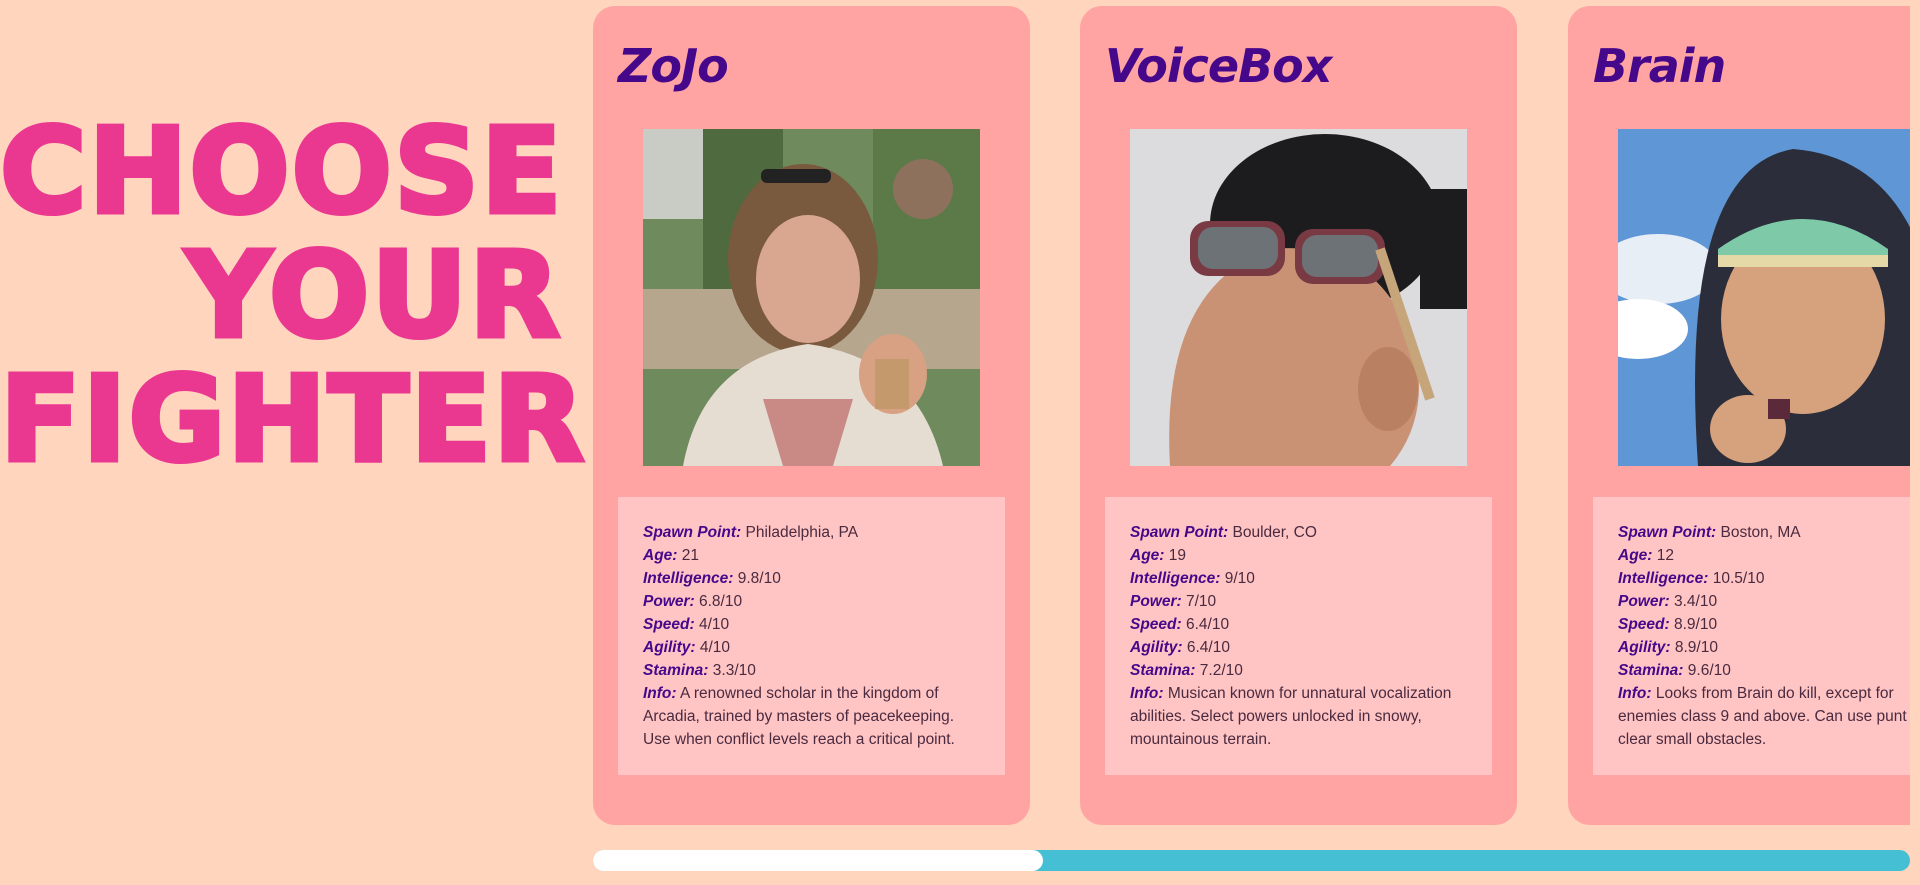  I want to click on fighter-name: VoiceBox, so click(1218, 66).